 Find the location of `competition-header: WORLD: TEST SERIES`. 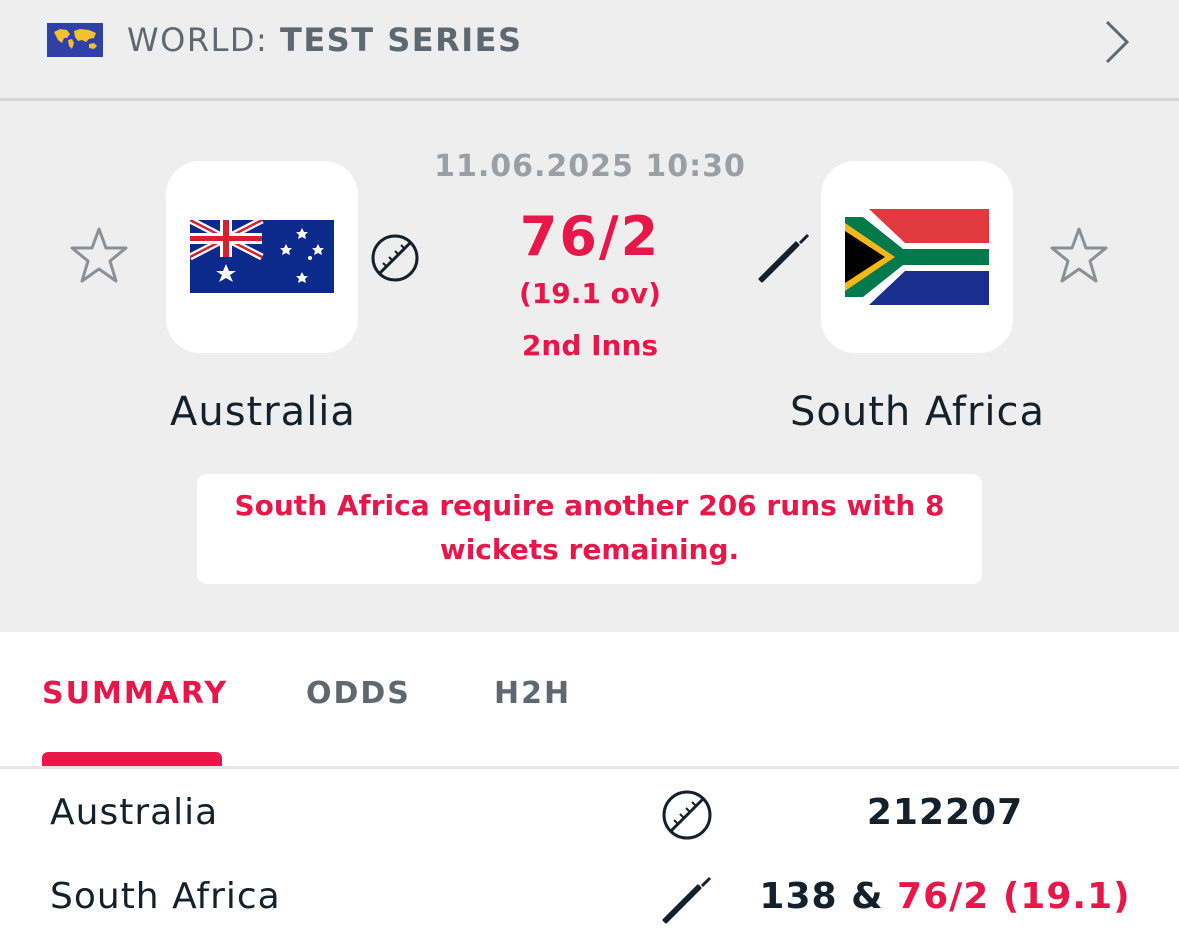

competition-header: WORLD: TEST SERIES is located at coordinates (589, 50).